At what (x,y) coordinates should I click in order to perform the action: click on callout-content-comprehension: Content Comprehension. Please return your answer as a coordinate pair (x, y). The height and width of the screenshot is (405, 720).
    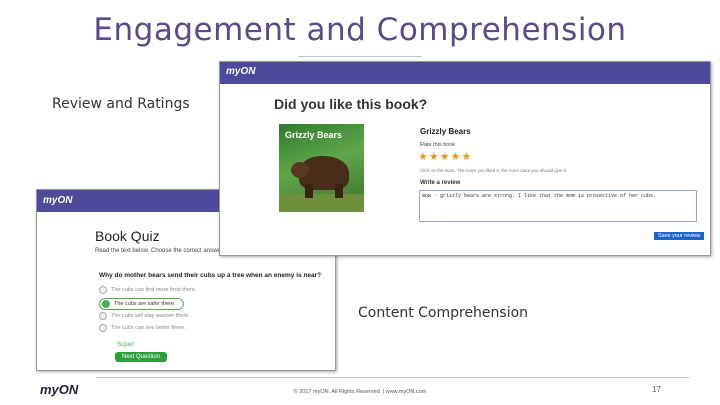
    Looking at the image, I should click on (443, 313).